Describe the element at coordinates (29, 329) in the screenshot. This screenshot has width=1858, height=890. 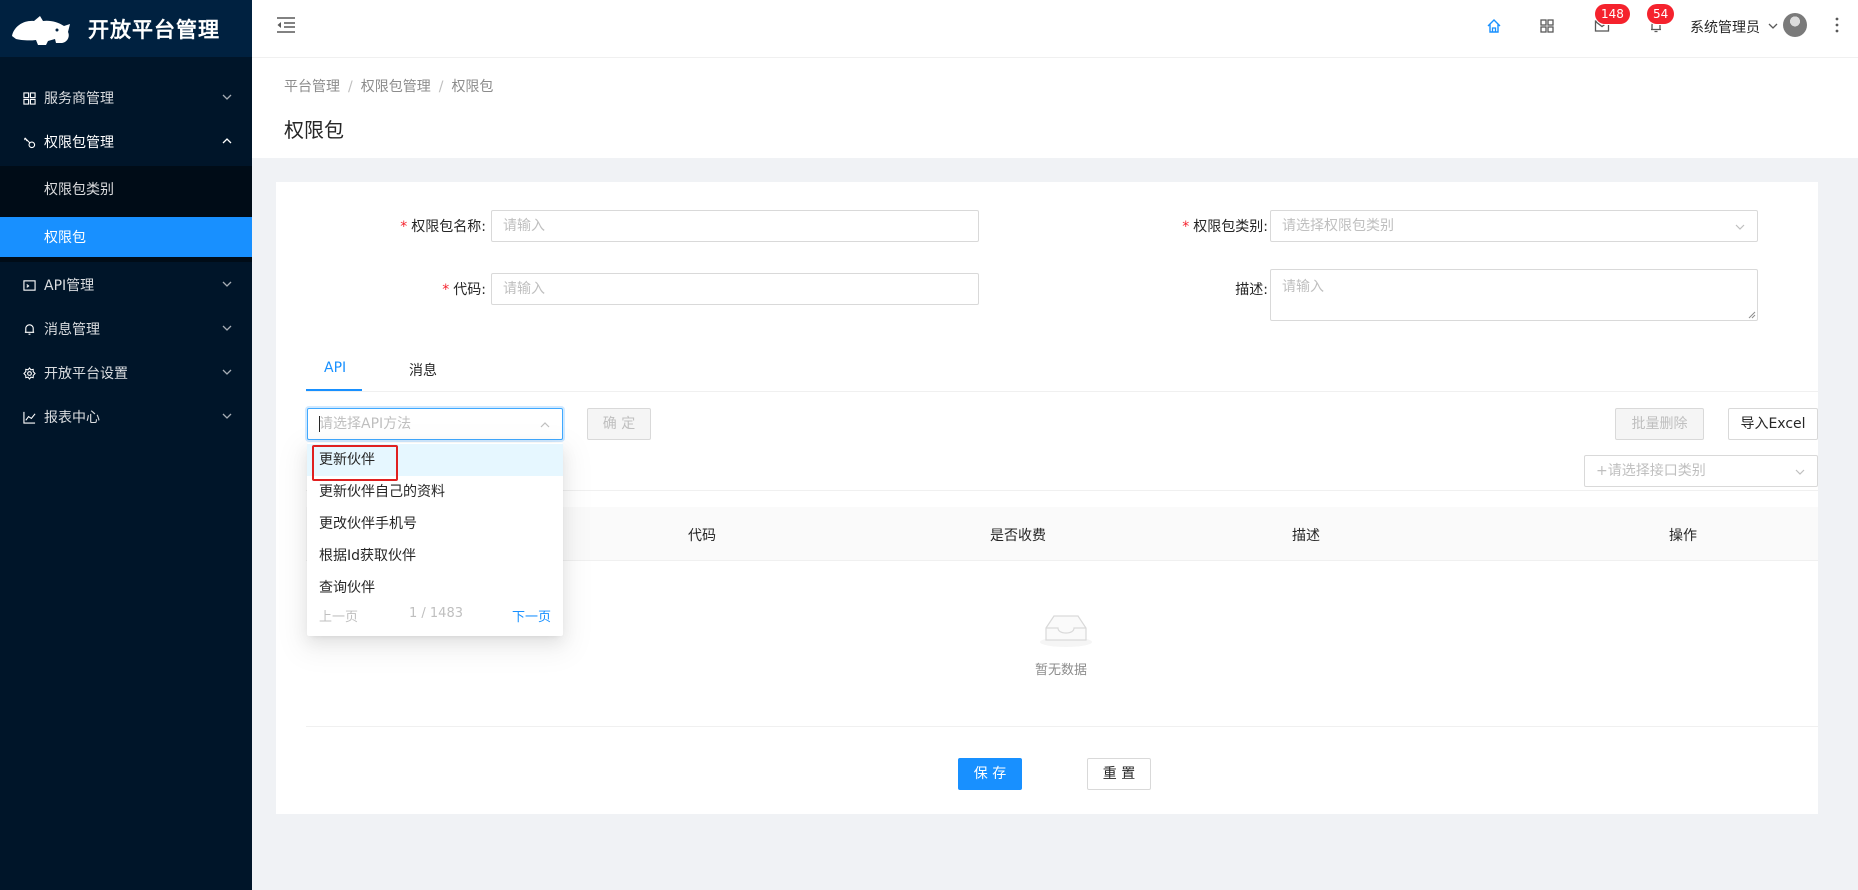
I see `bell-icon` at that location.